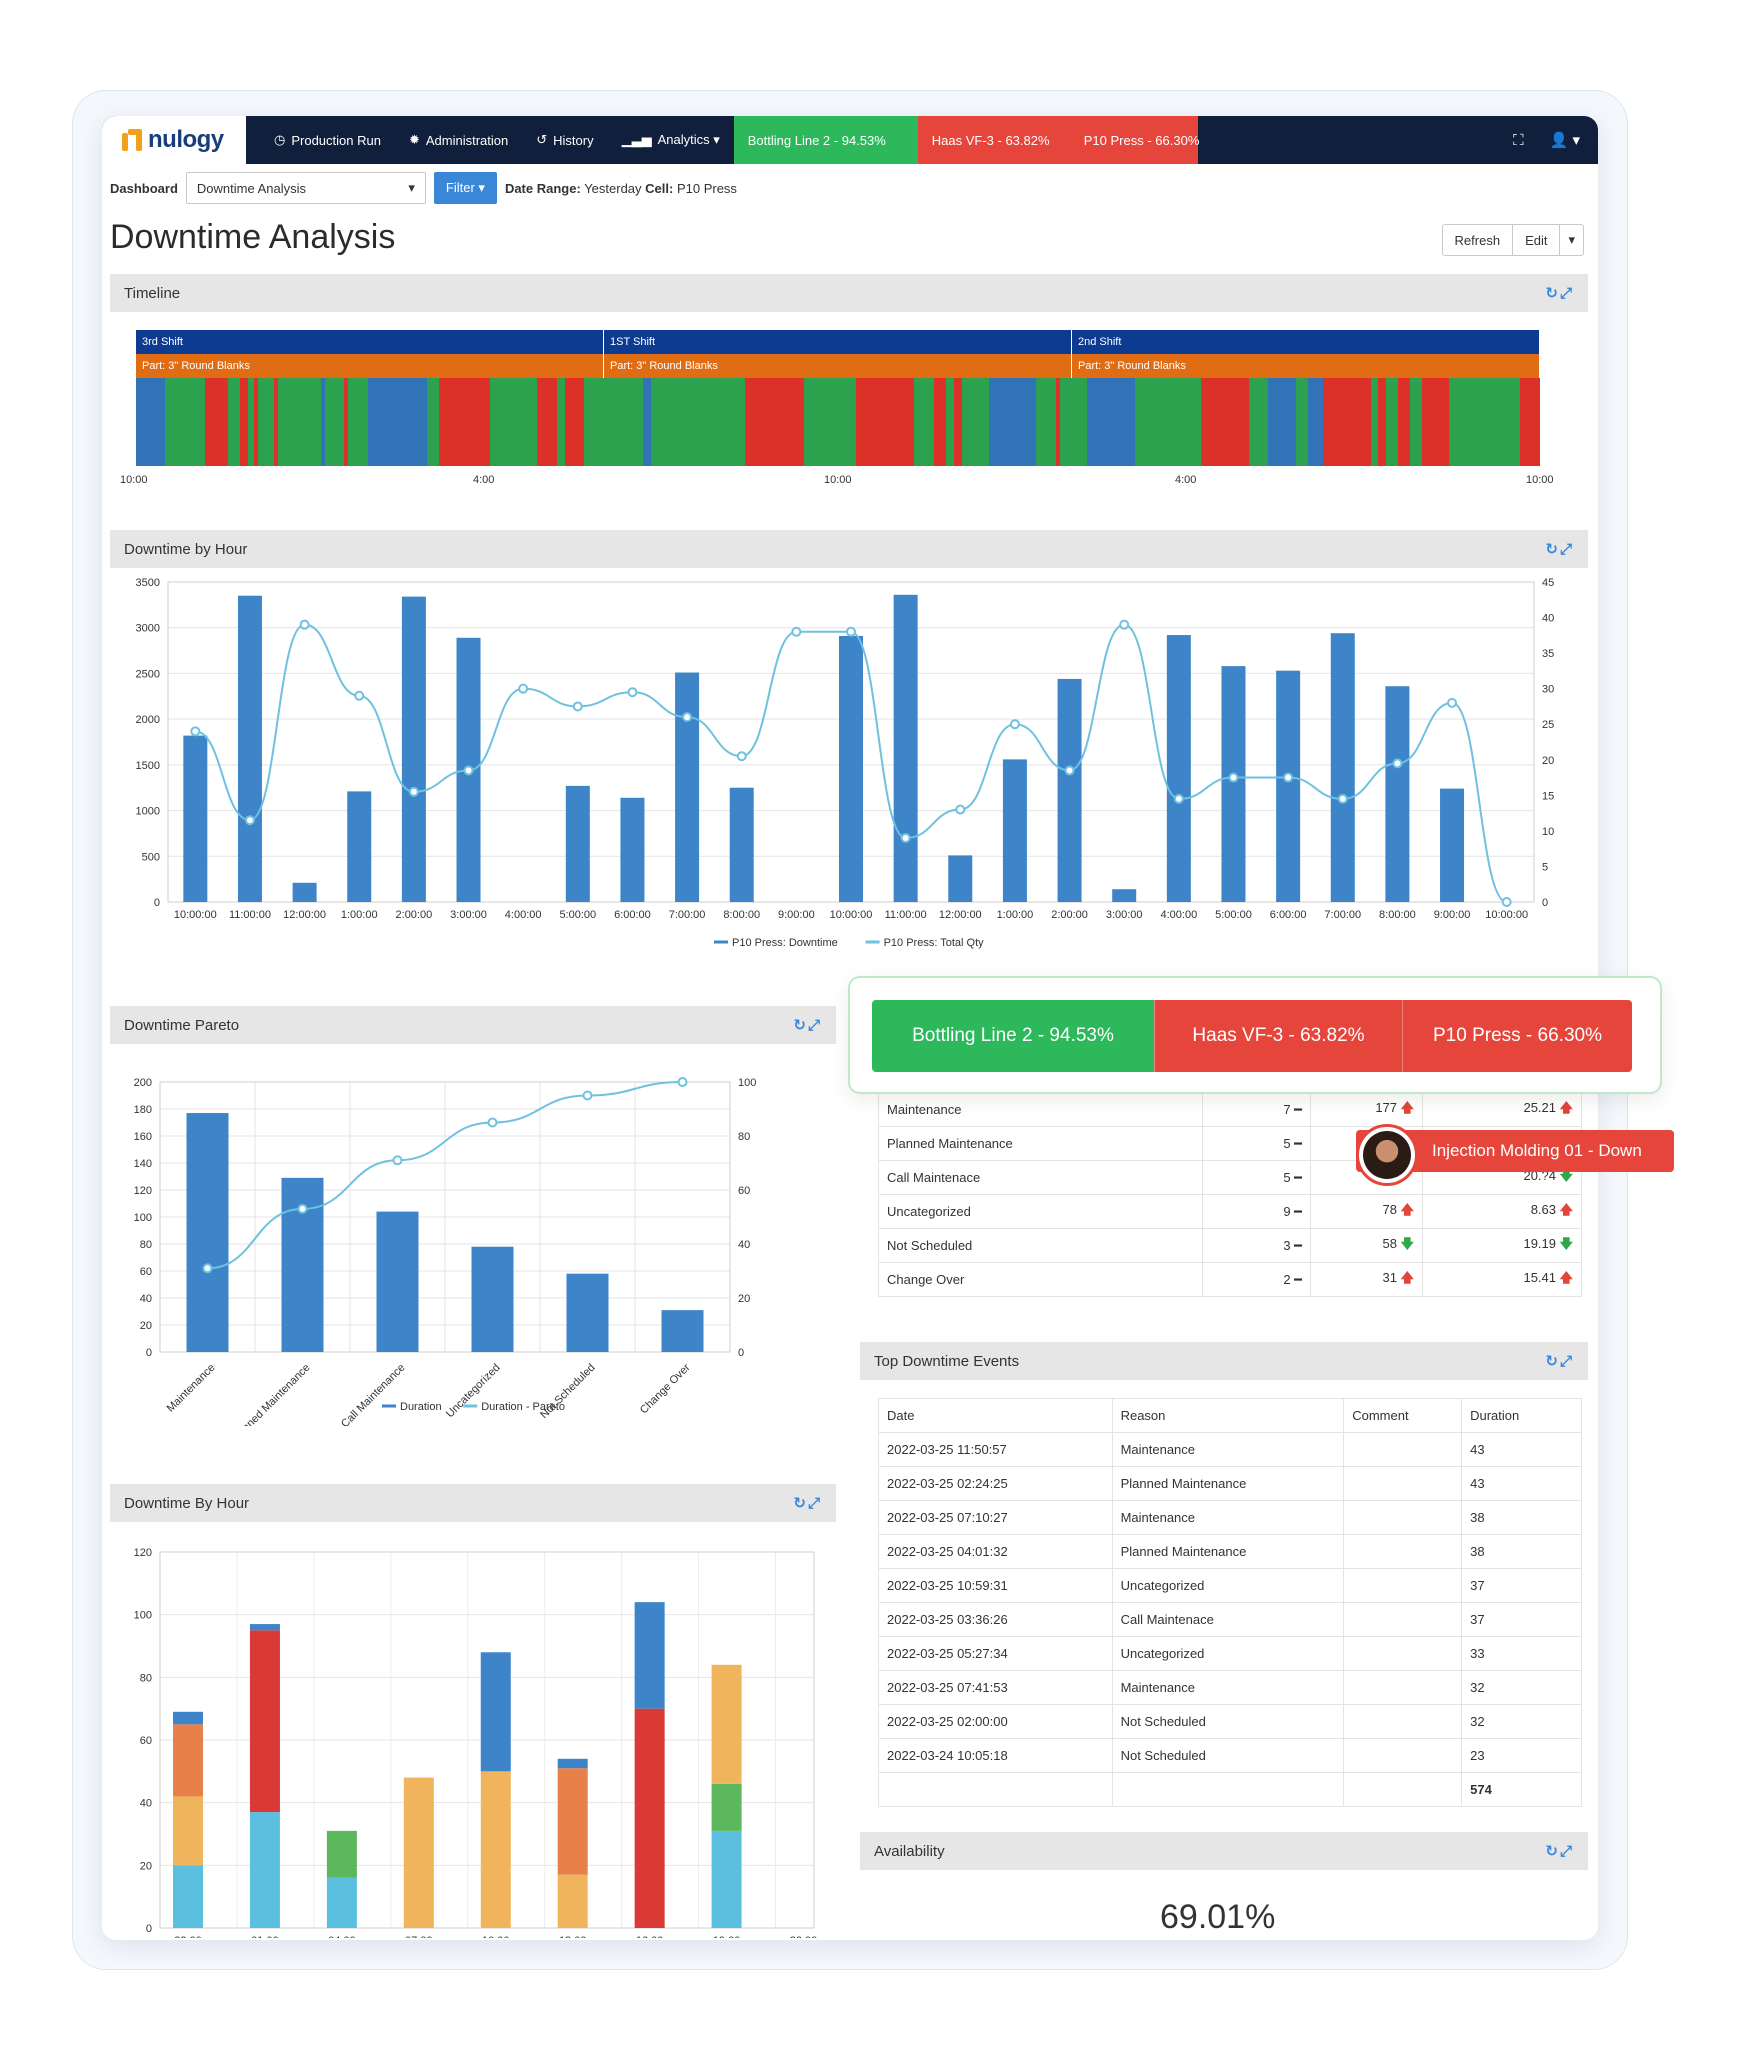  Describe the element at coordinates (174, 140) in the screenshot. I see `brand-logo: nulogy` at that location.